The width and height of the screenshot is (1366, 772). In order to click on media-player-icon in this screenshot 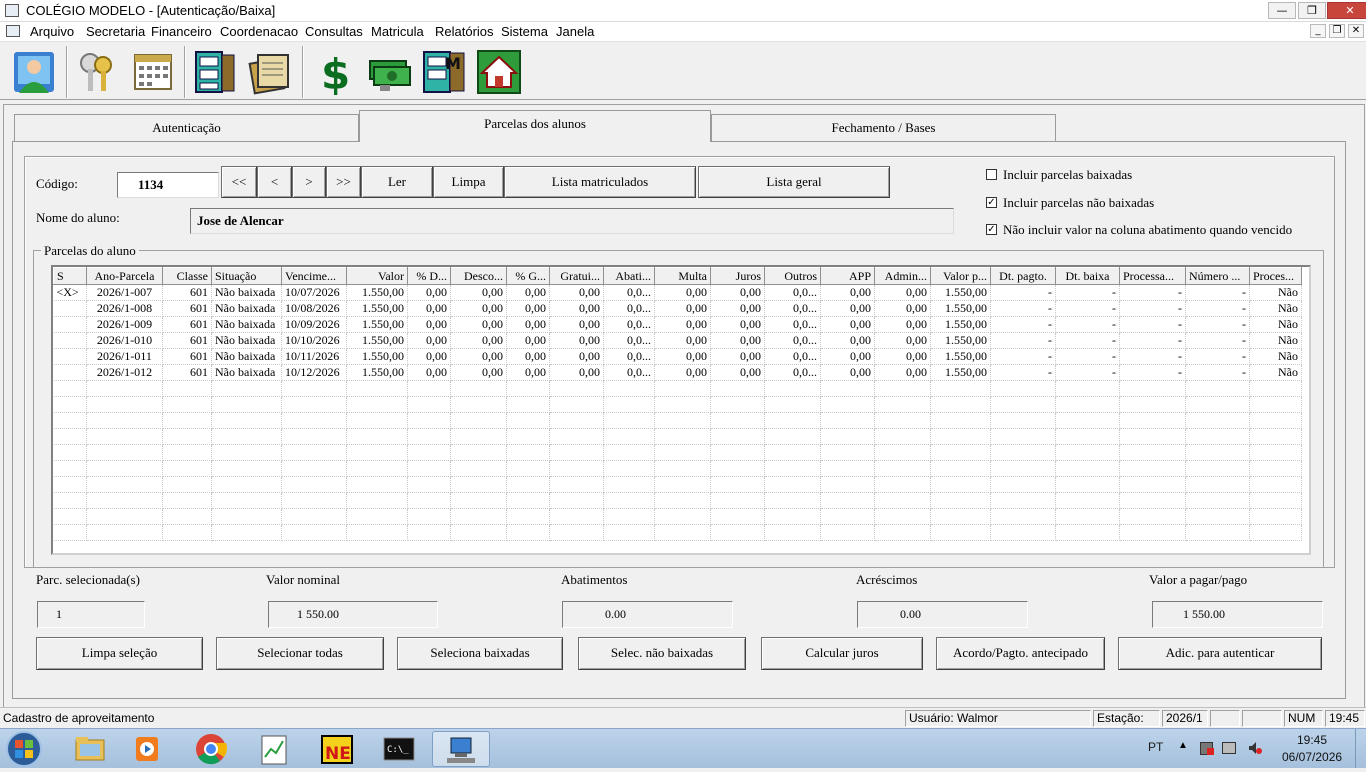, I will do `click(147, 749)`.